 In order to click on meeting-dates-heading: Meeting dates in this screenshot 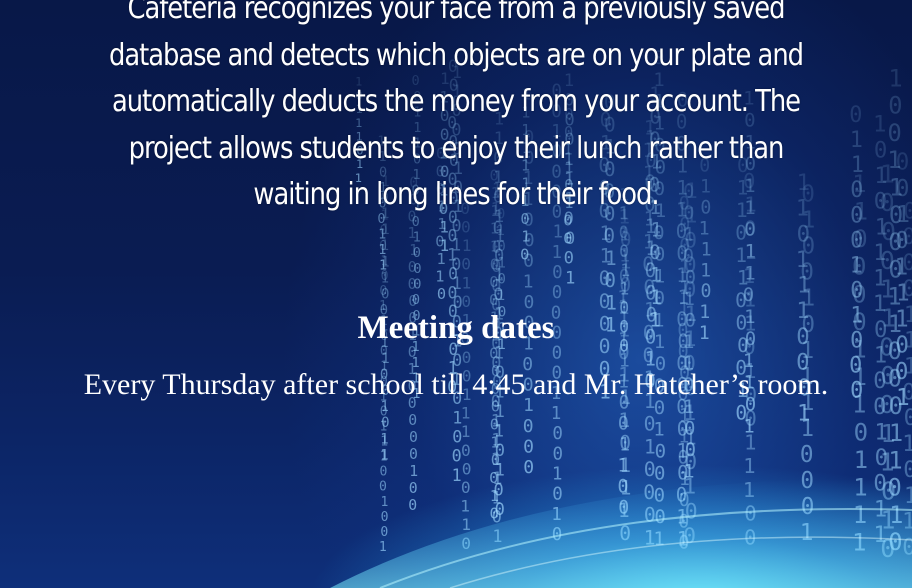, I will do `click(456, 328)`.